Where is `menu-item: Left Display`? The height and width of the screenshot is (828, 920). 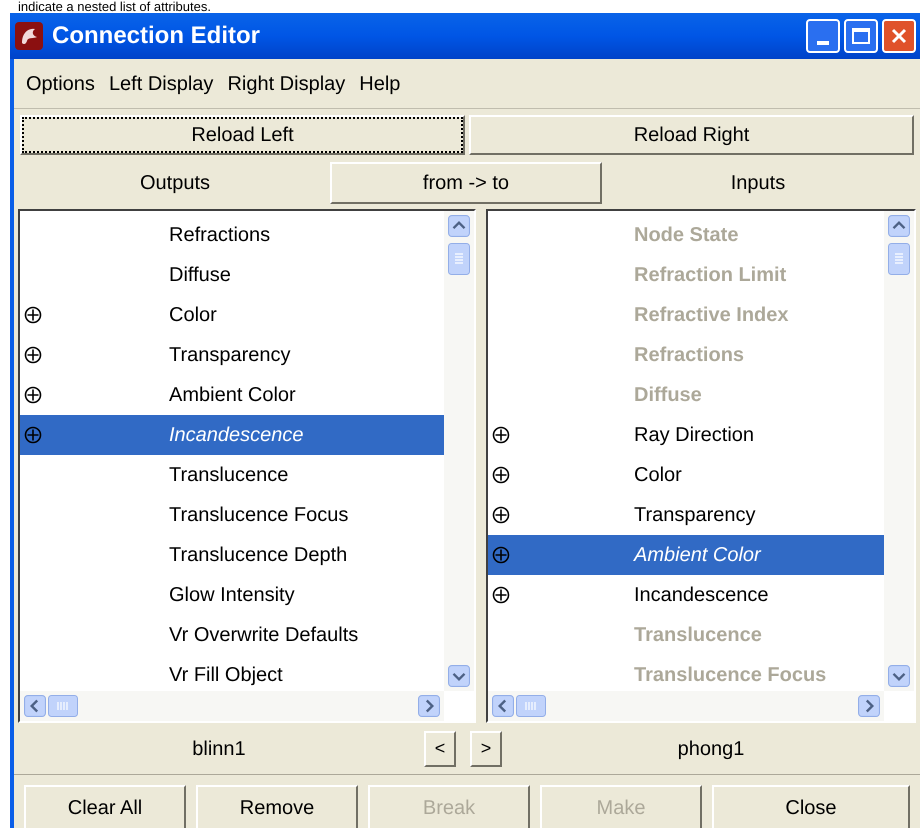
menu-item: Left Display is located at coordinates (161, 83).